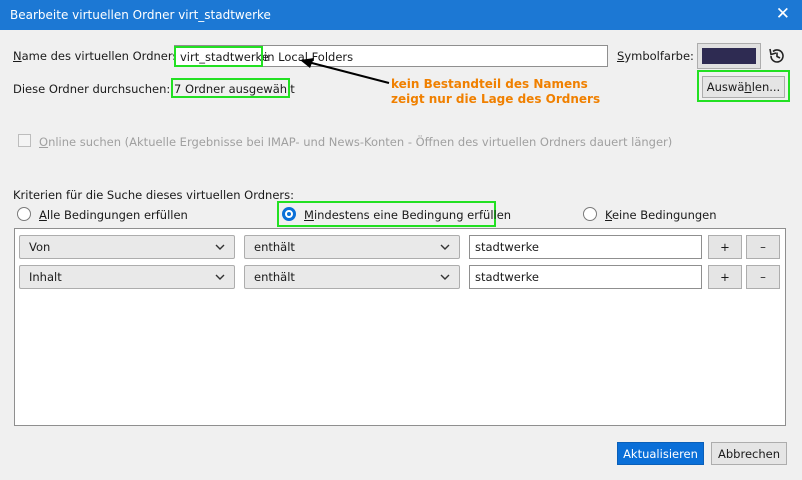 This screenshot has width=802, height=480. I want to click on online-search-checkbox, so click(24, 140).